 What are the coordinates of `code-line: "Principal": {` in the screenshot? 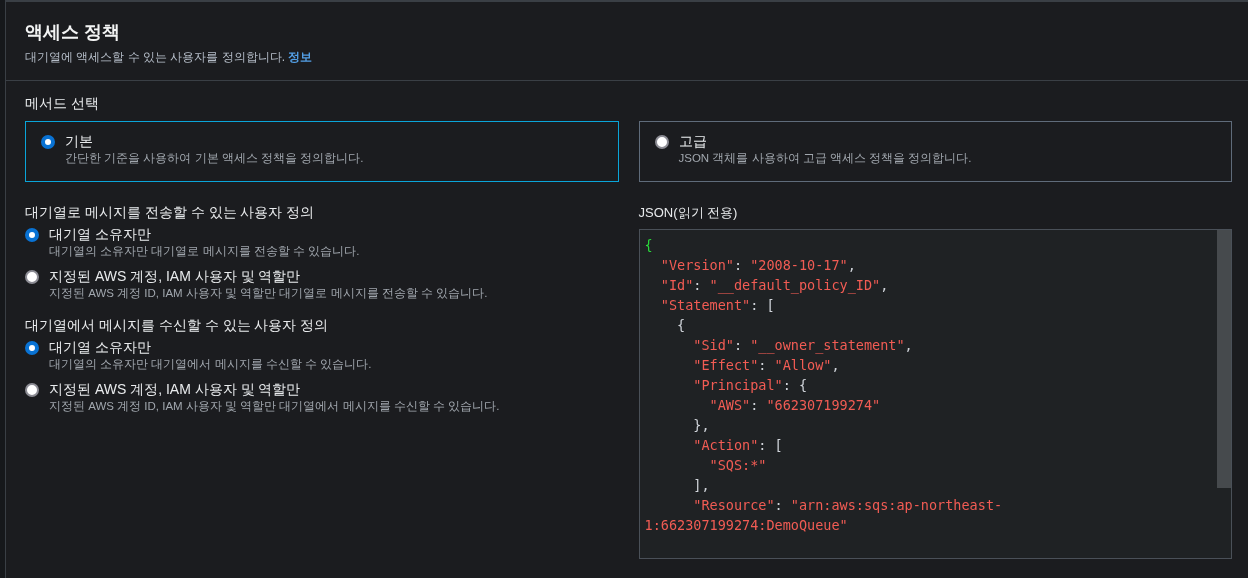 It's located at (750, 385).